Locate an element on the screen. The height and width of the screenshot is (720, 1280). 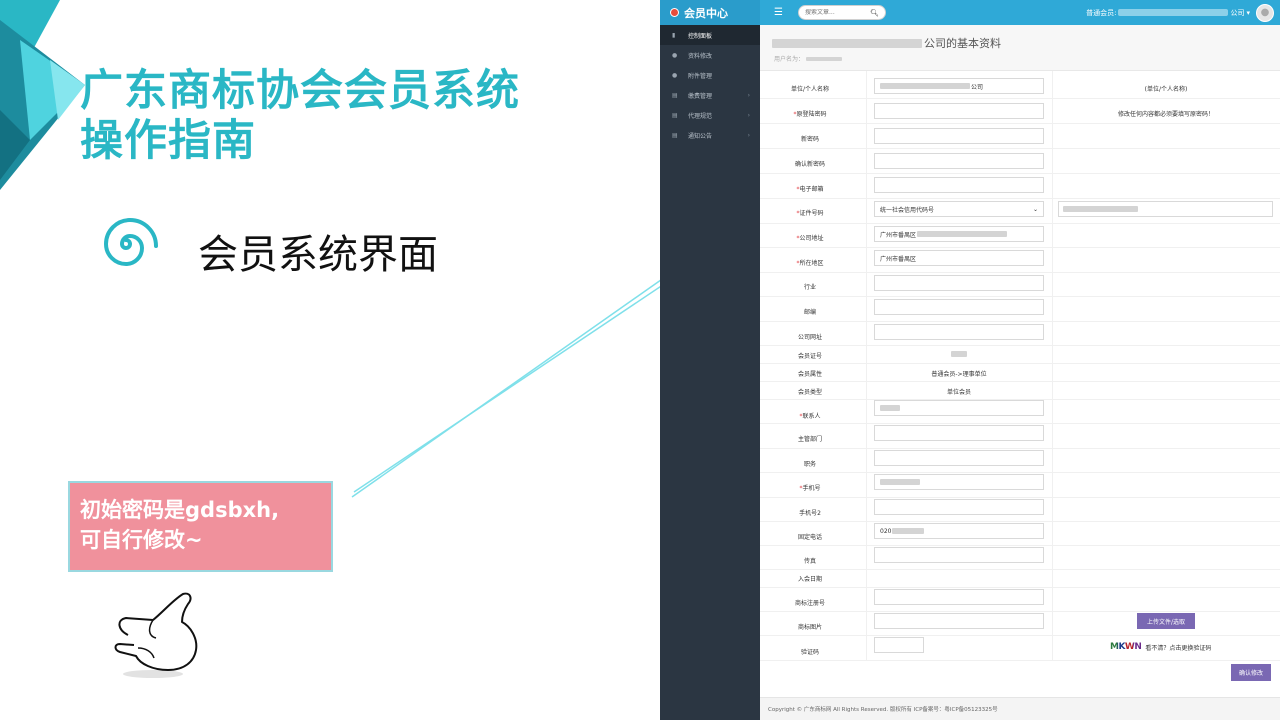
industry-input is located at coordinates (959, 283).